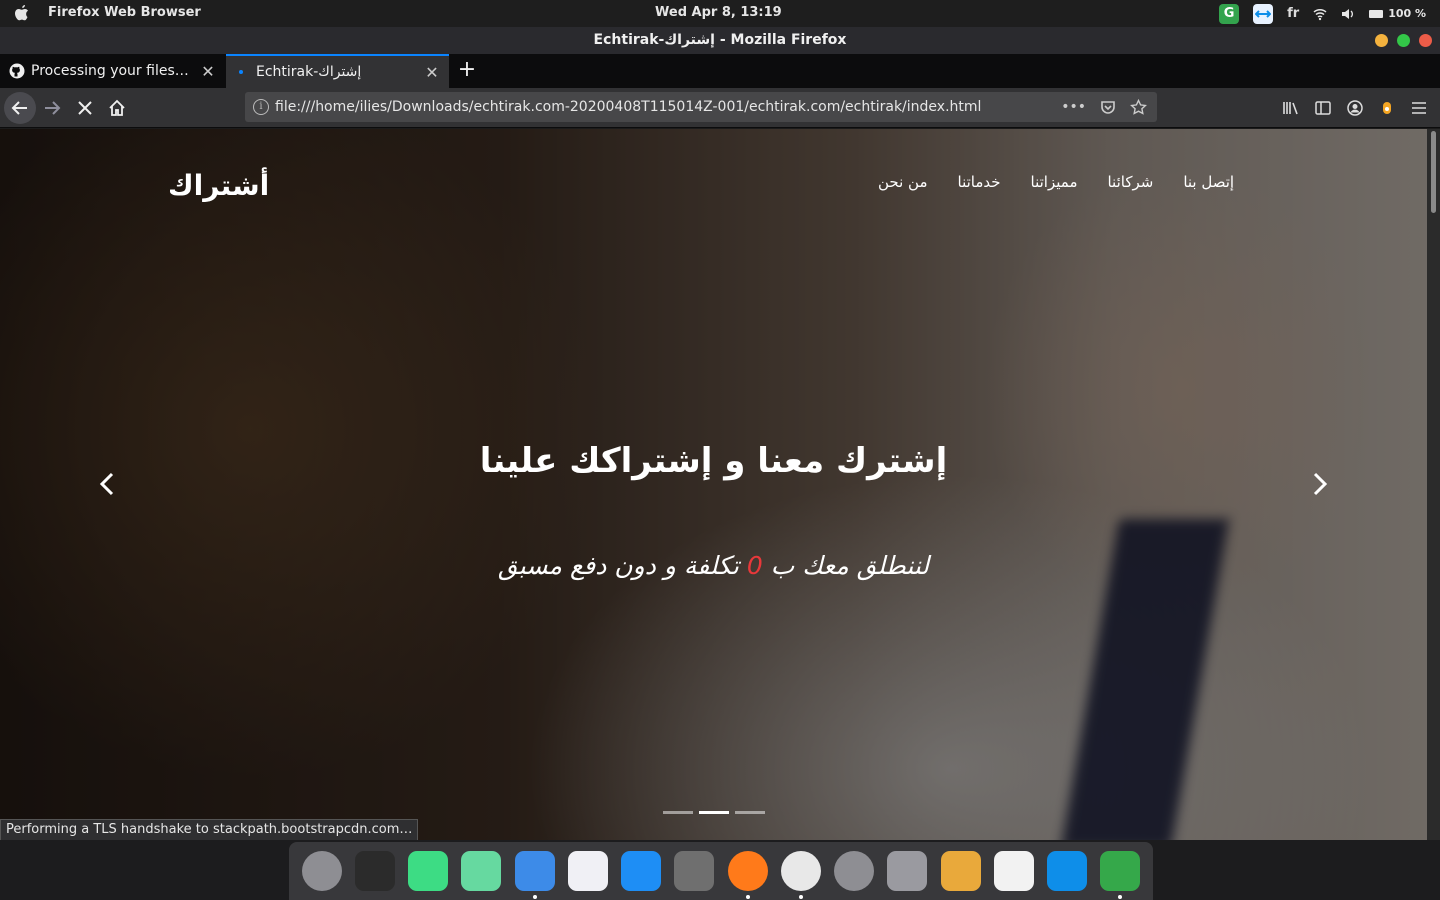 This screenshot has width=1440, height=900. Describe the element at coordinates (1387, 108) in the screenshot. I see `extension-icon` at that location.